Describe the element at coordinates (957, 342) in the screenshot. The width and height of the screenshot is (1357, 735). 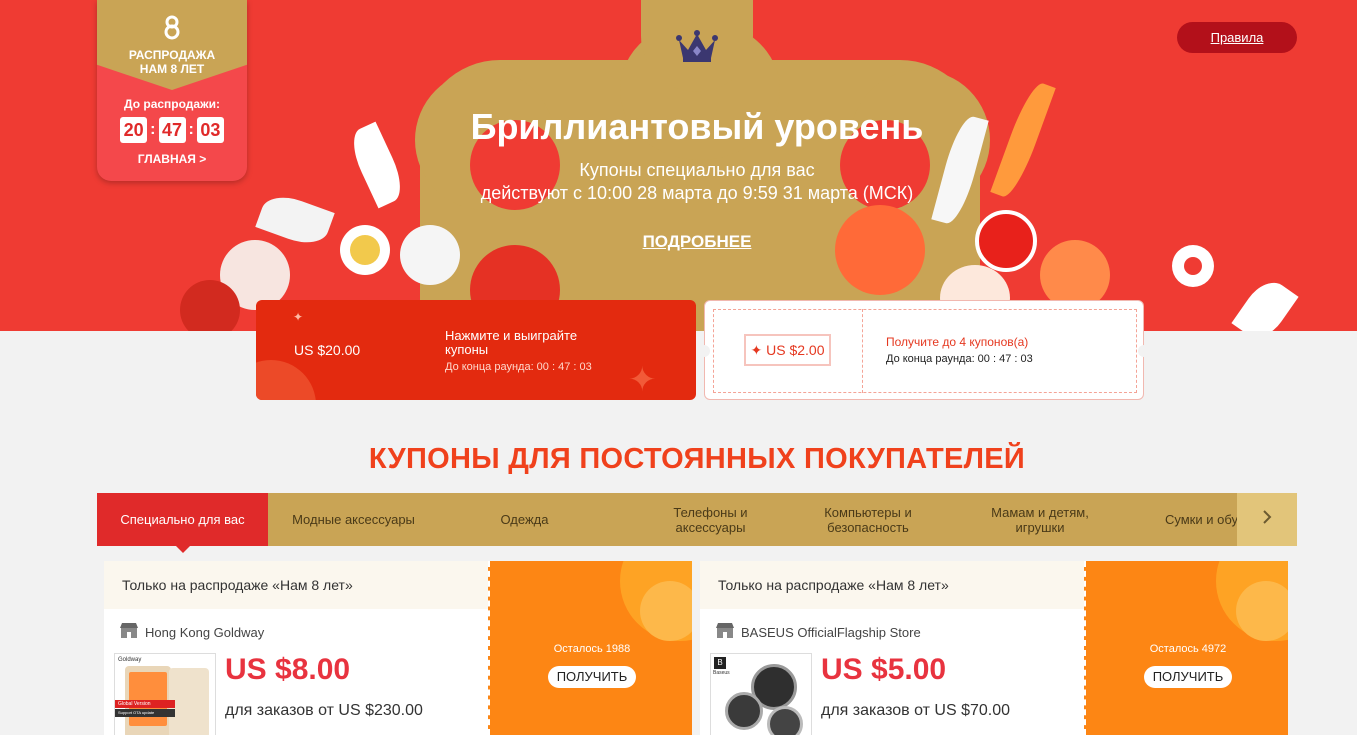
I see `coupon-message: Получите до 4 купонов(а)` at that location.